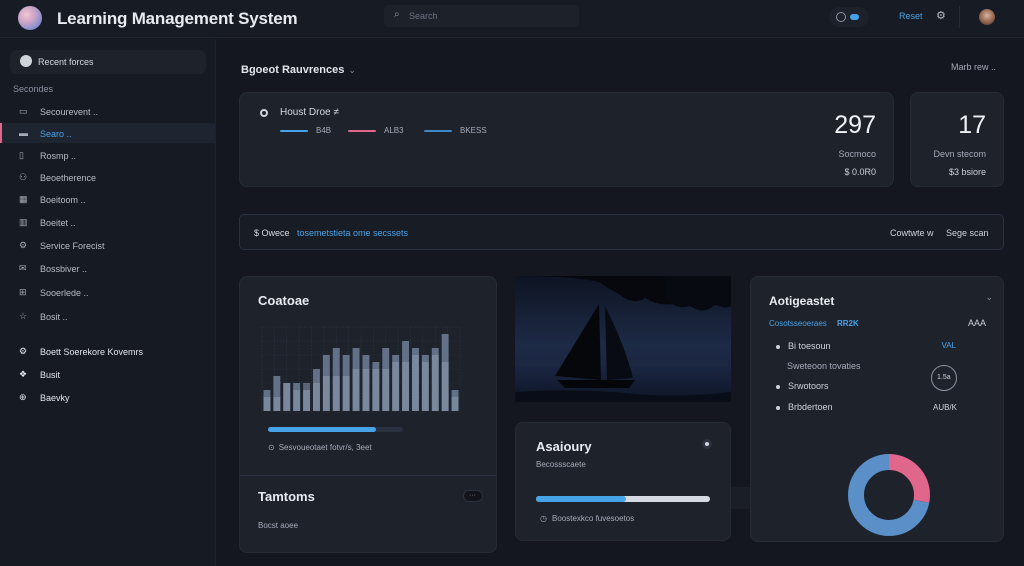 Image resolution: width=1024 pixels, height=566 pixels. Describe the element at coordinates (107, 245) in the screenshot. I see `sidebar-item: ⚙ Service Forecist` at that location.